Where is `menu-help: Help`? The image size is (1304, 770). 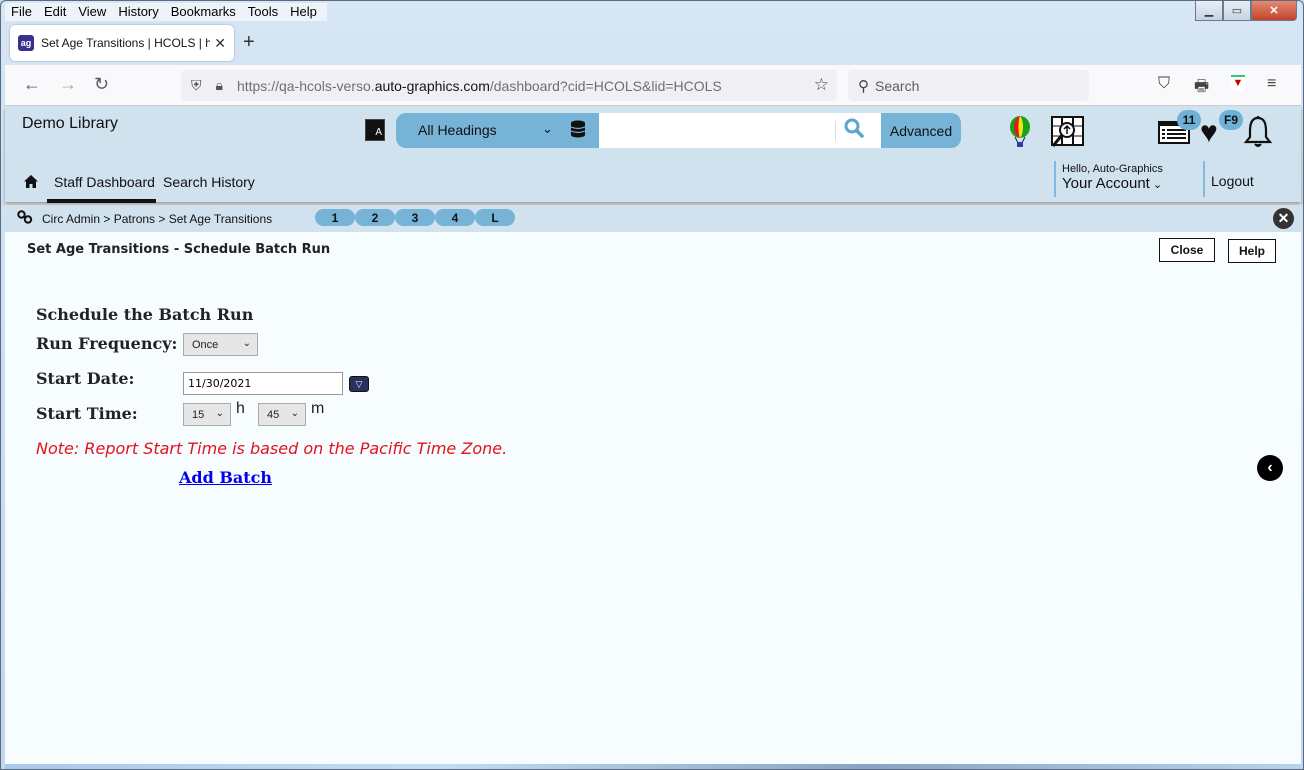 menu-help: Help is located at coordinates (303, 12).